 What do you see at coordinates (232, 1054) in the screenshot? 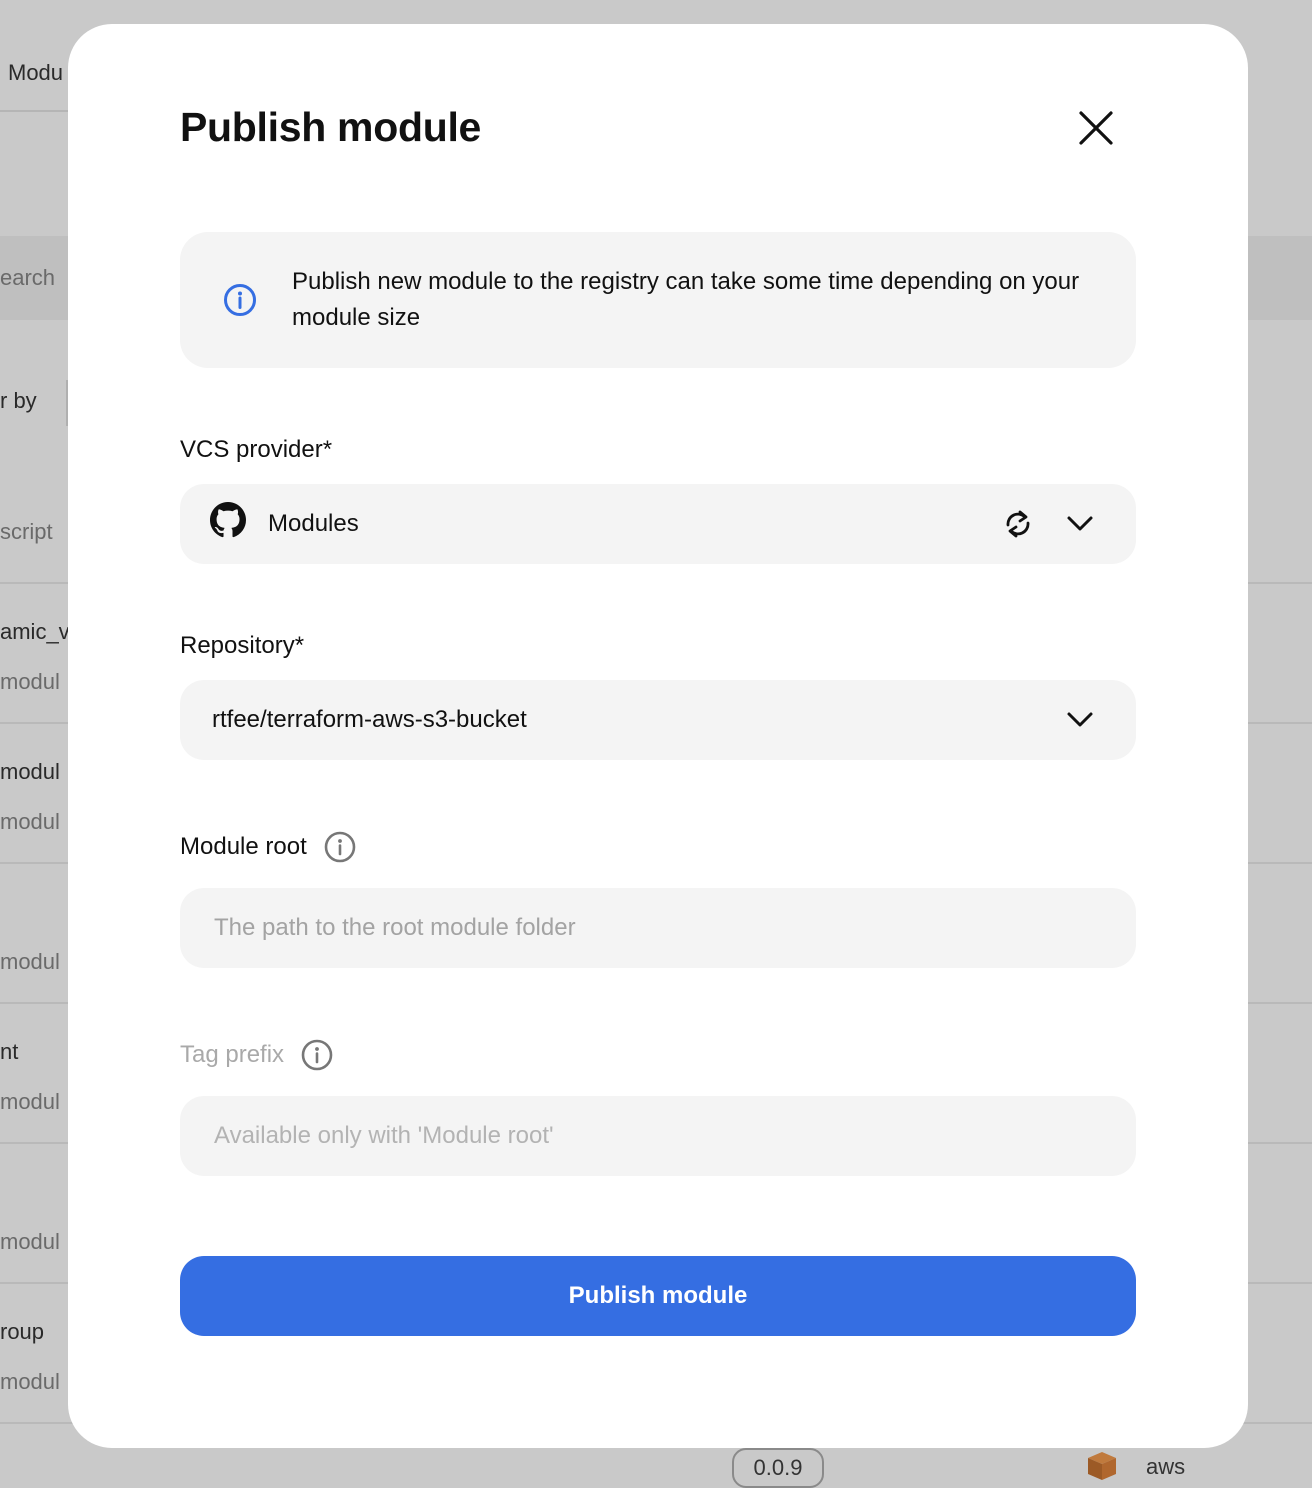
I see `tag-prefix-label-text: Tag prefix` at bounding box center [232, 1054].